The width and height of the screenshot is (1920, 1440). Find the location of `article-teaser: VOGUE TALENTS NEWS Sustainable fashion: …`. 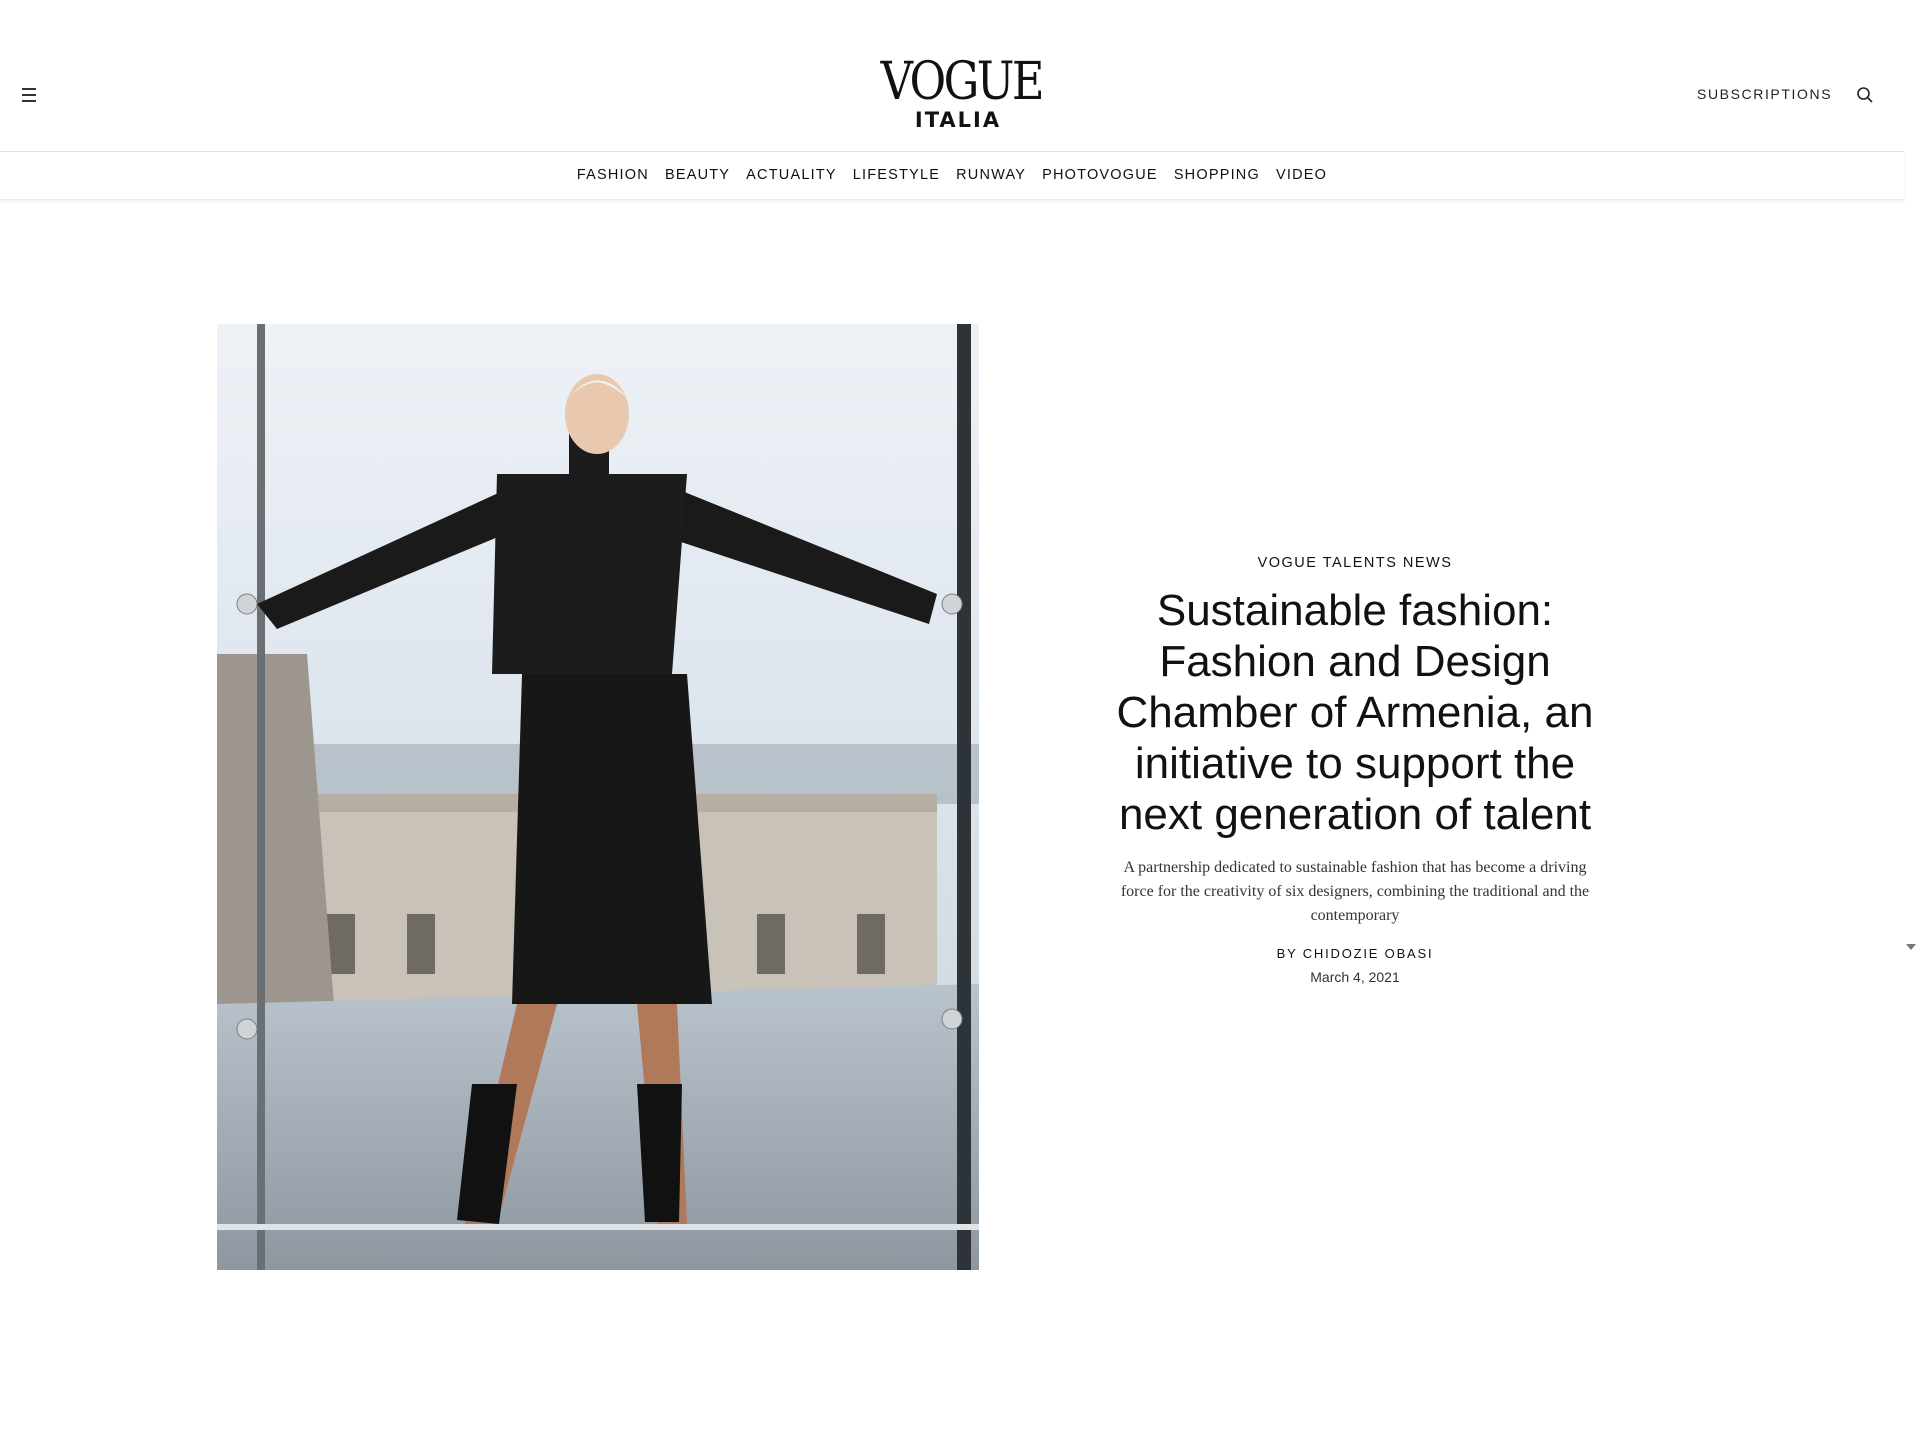

article-teaser: VOGUE TALENTS NEWS Sustainable fashion: … is located at coordinates (1355, 770).